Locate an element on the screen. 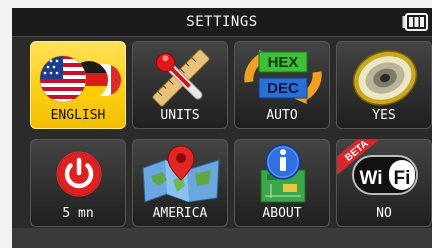  dec-text: DEC is located at coordinates (283, 88).